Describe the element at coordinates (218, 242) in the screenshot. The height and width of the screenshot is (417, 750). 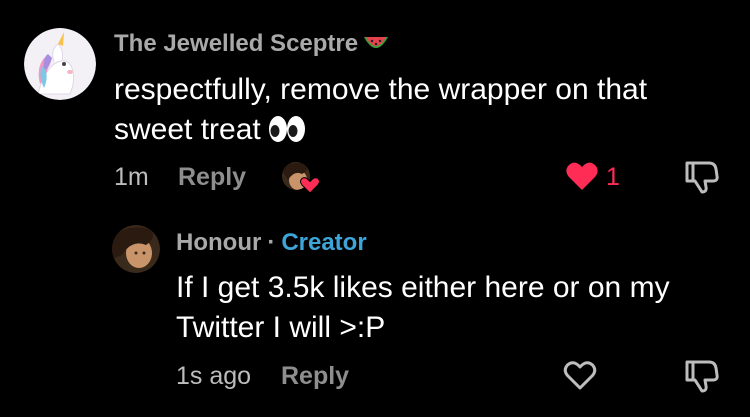
I see `reply-author-name: Honour` at that location.